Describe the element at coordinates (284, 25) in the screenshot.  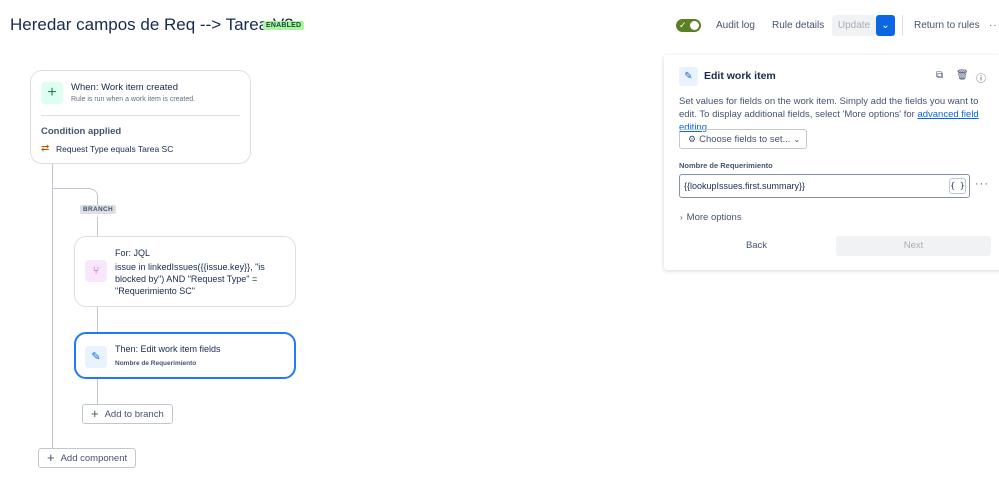
I see `status-badge: ENABLED` at that location.